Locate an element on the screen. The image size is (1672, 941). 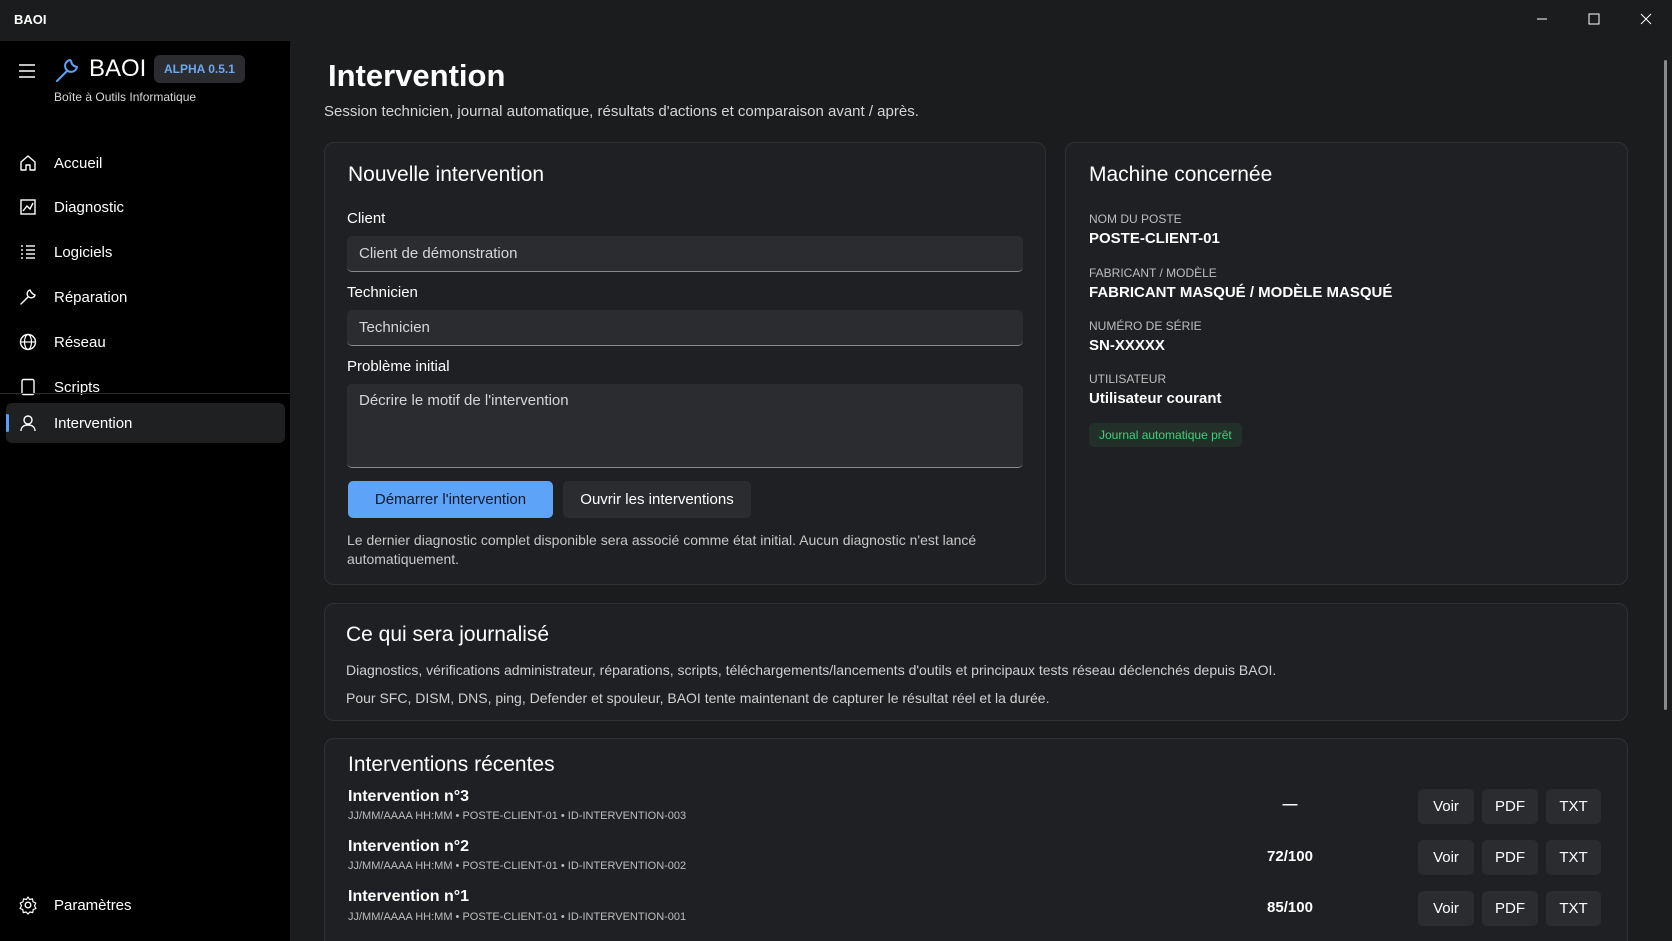
app-subtitle: Boîte à Outils Informatique is located at coordinates (125, 97).